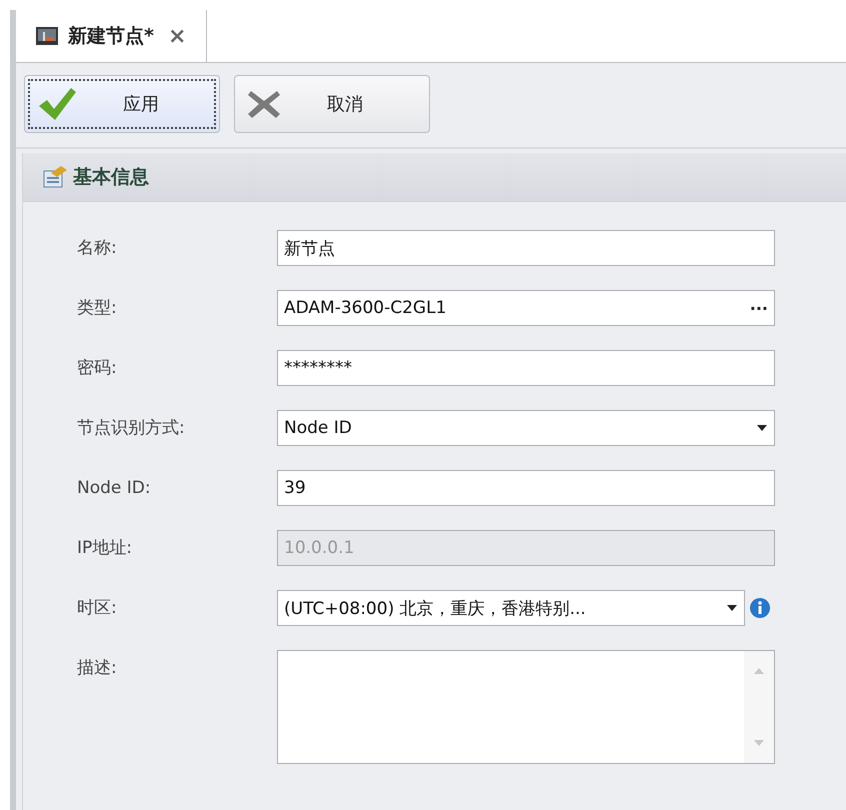 This screenshot has height=810, width=846. What do you see at coordinates (97, 608) in the screenshot?
I see `field-label: 时区:` at bounding box center [97, 608].